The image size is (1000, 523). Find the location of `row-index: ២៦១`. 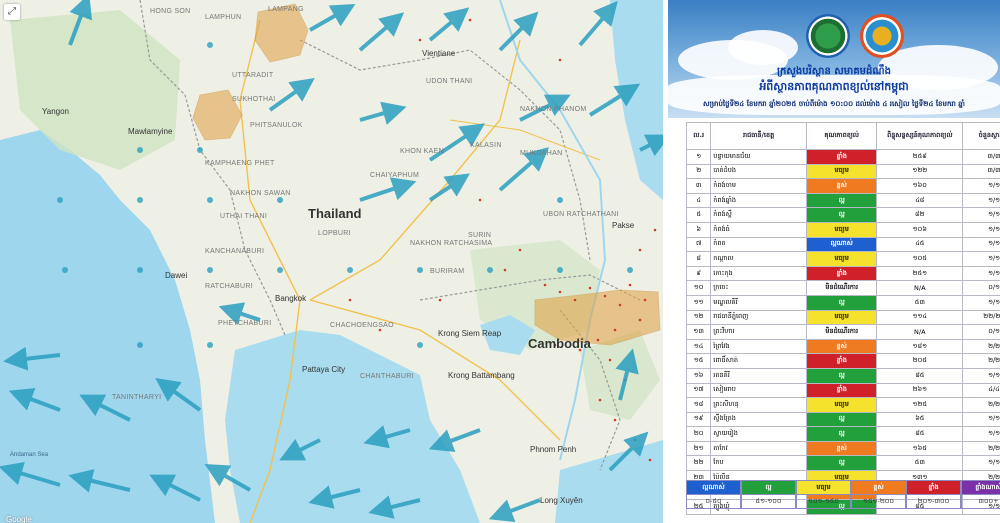

row-index: ២៦១ is located at coordinates (920, 390).